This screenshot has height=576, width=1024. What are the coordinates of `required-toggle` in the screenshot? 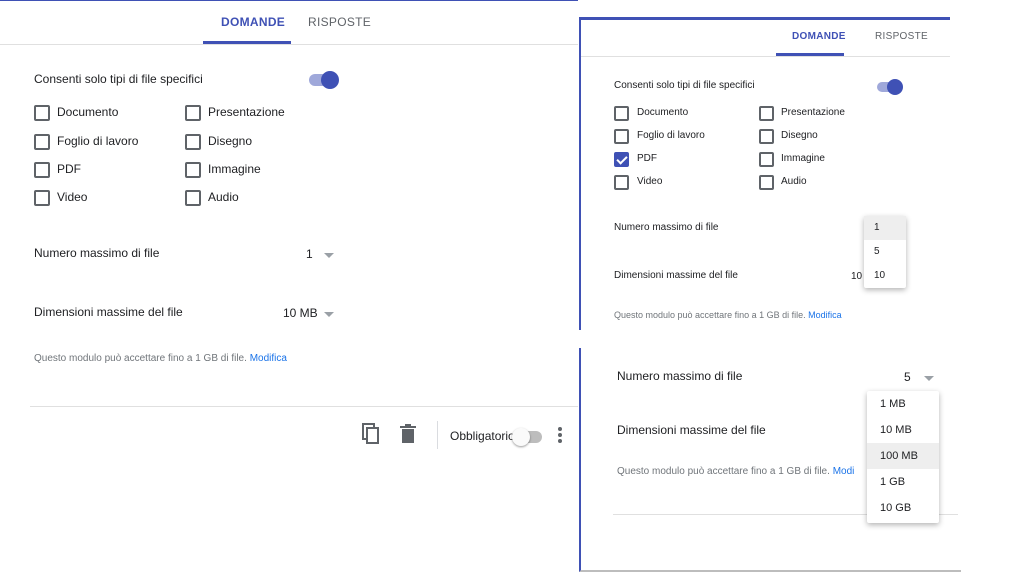 It's located at (527, 437).